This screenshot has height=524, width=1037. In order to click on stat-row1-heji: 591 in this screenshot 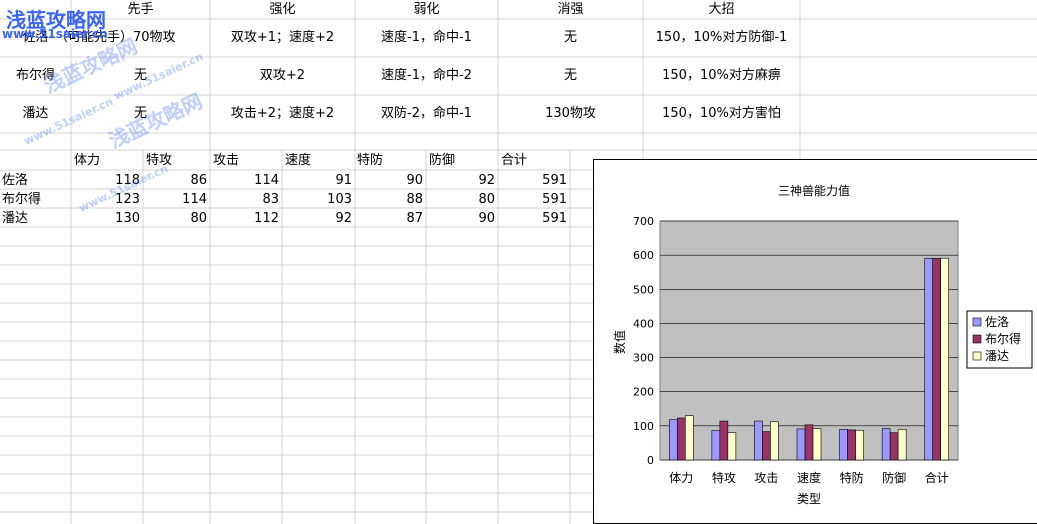, I will do `click(532, 181)`.